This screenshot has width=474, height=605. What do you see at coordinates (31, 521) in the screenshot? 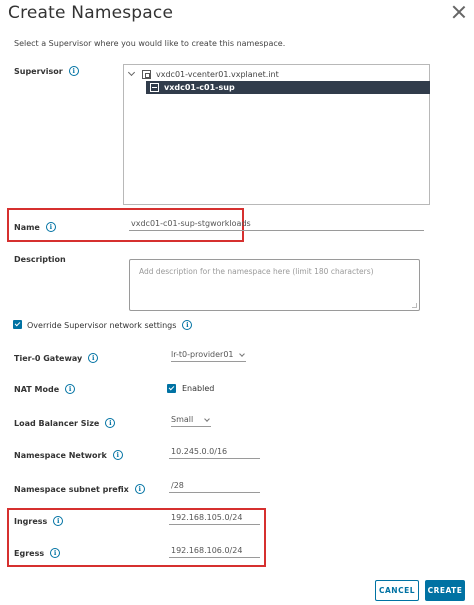
I see `ingress-label: Ingress` at bounding box center [31, 521].